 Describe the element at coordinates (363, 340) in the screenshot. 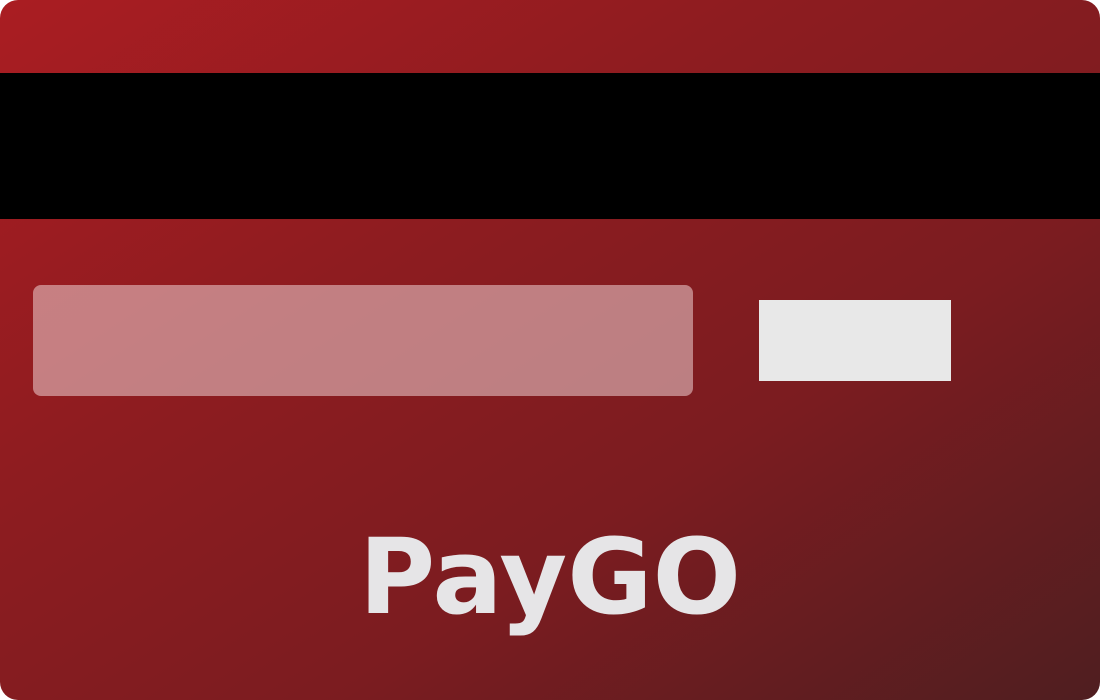

I see `signature-panel` at that location.